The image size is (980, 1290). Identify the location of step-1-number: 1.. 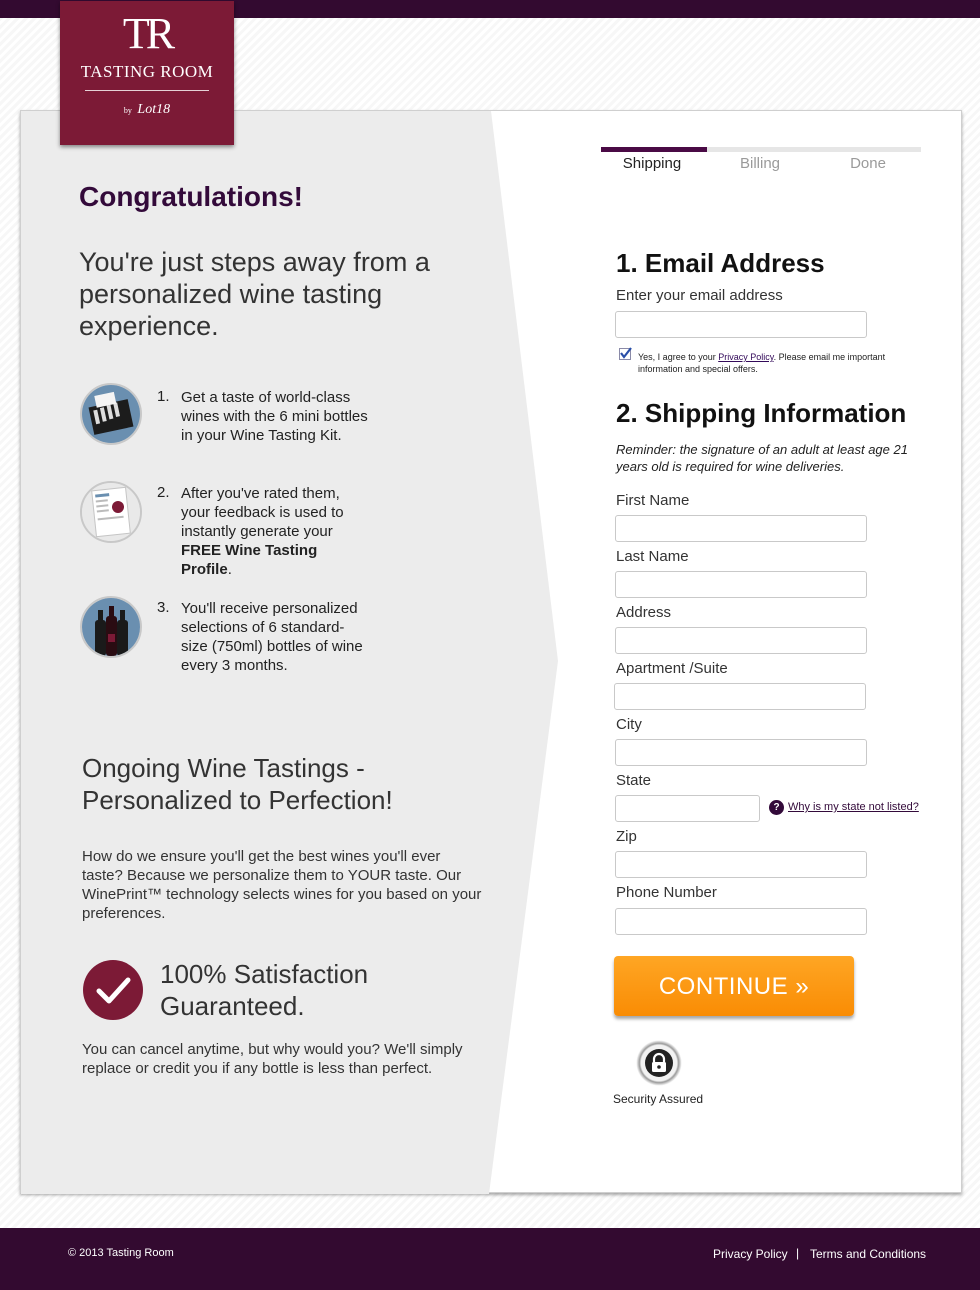
(163, 396).